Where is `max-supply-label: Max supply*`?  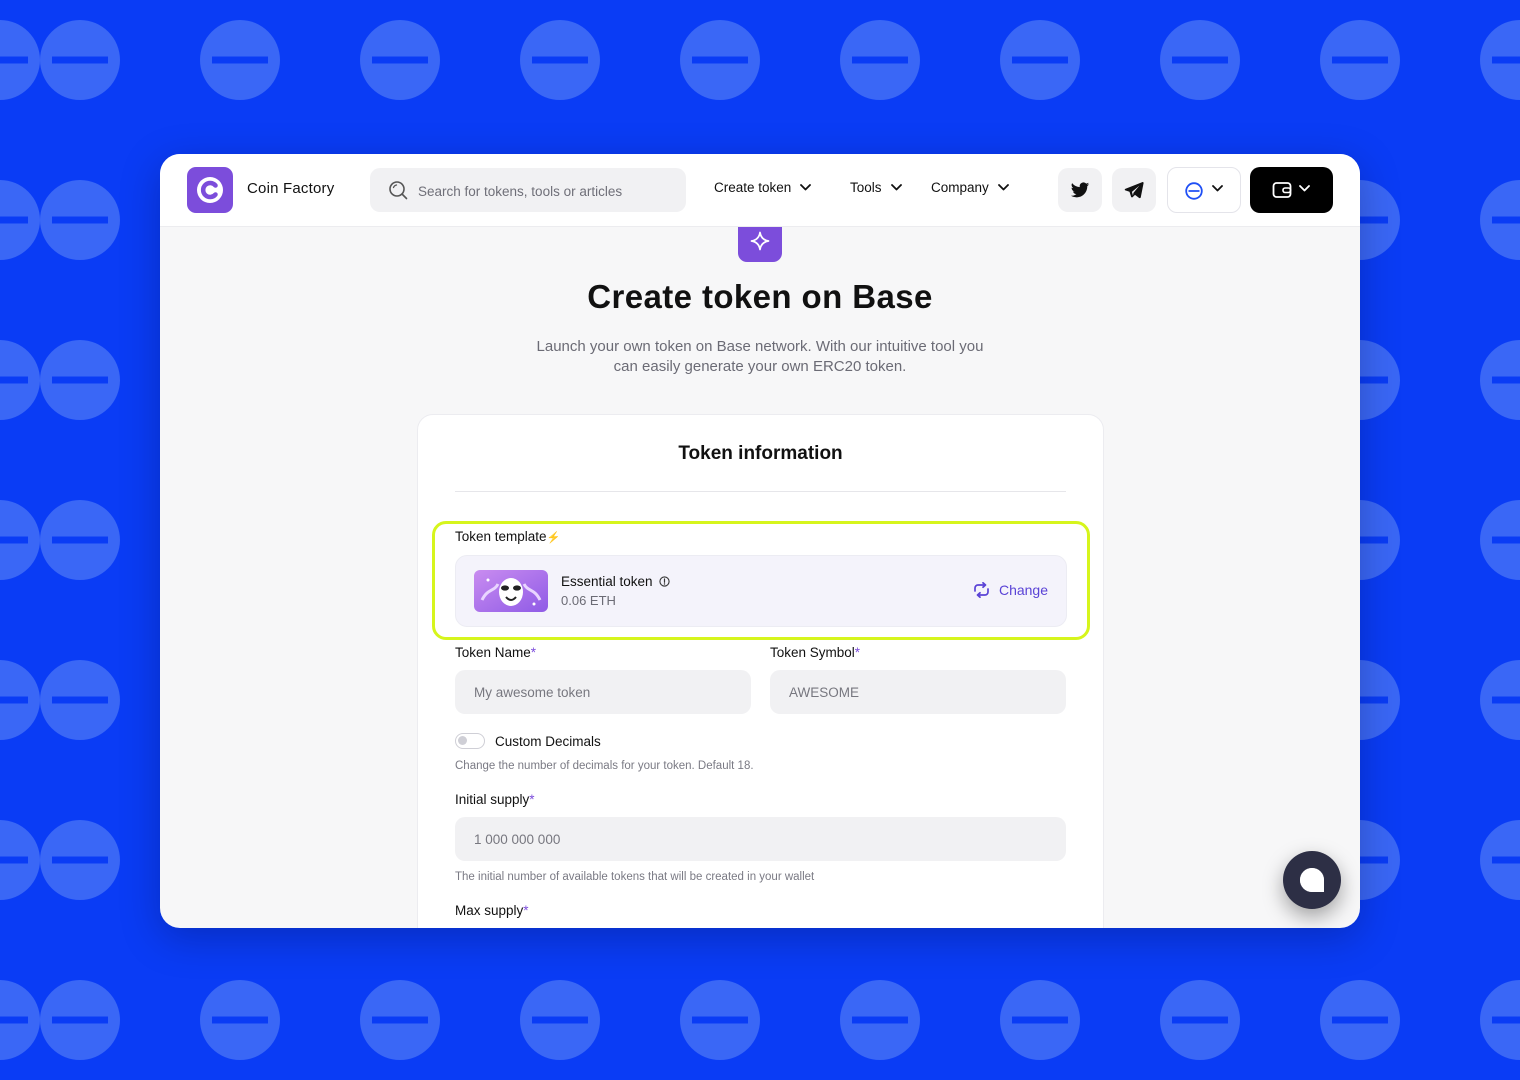
max-supply-label: Max supply* is located at coordinates (492, 910).